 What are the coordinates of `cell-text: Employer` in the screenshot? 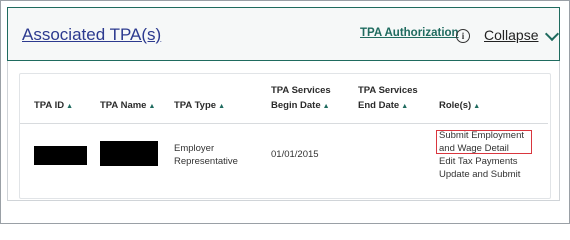 It's located at (194, 148).